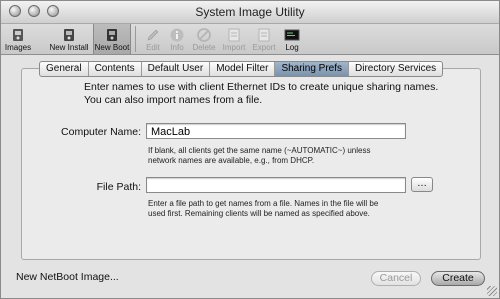 This screenshot has height=299, width=500. What do you see at coordinates (153, 35) in the screenshot?
I see `pencil-icon` at bounding box center [153, 35].